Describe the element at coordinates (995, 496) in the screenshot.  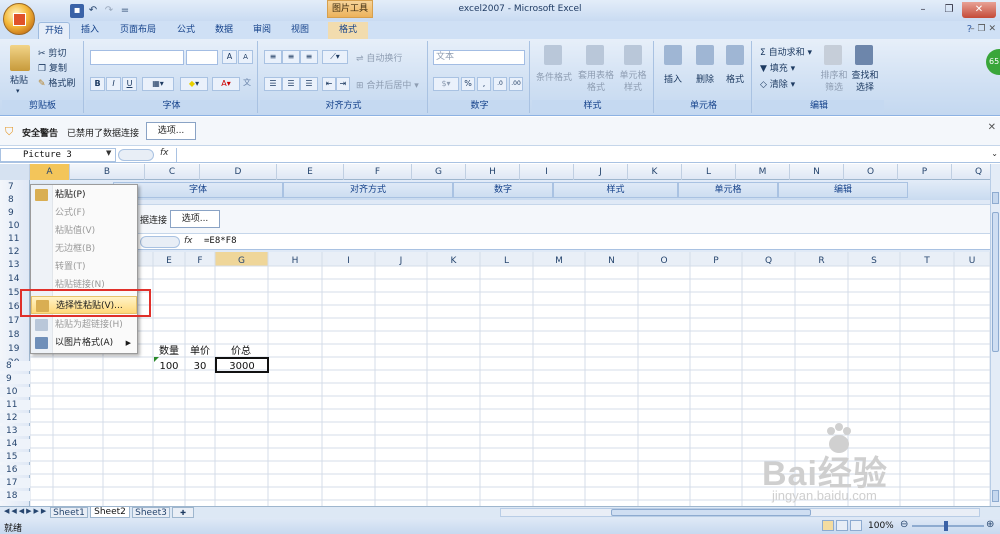
I see `scroll-down-icon` at that location.